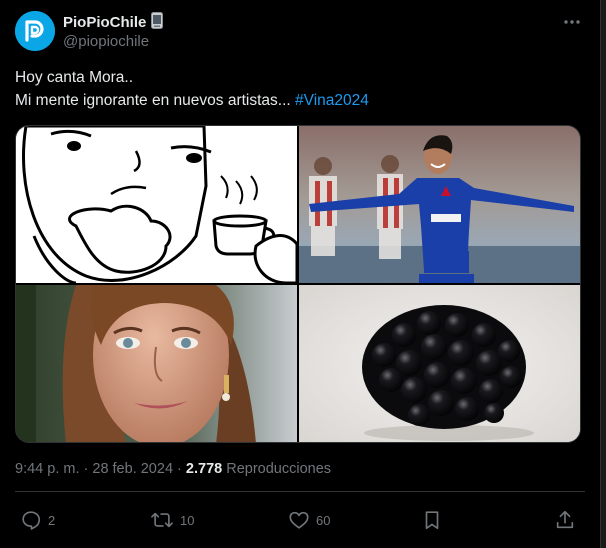  Describe the element at coordinates (74, 77) in the screenshot. I see `tweet-line-1: Hoy canta Mora..` at that location.